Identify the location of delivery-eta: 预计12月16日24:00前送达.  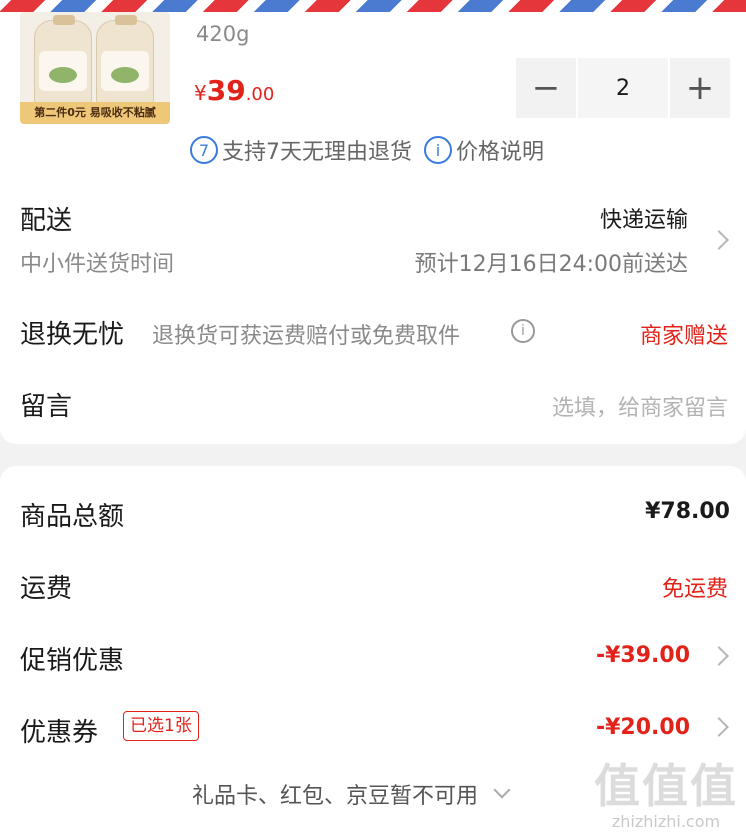
(551, 262).